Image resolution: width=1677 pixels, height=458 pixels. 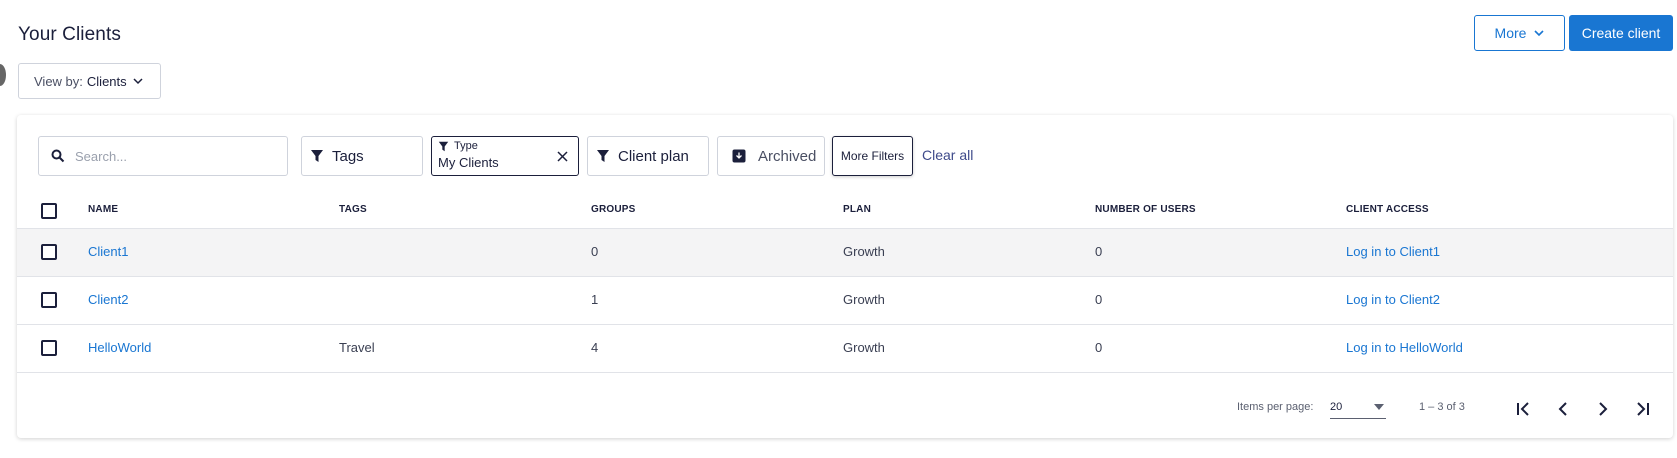 What do you see at coordinates (357, 347) in the screenshot?
I see `client-tags: Travel` at bounding box center [357, 347].